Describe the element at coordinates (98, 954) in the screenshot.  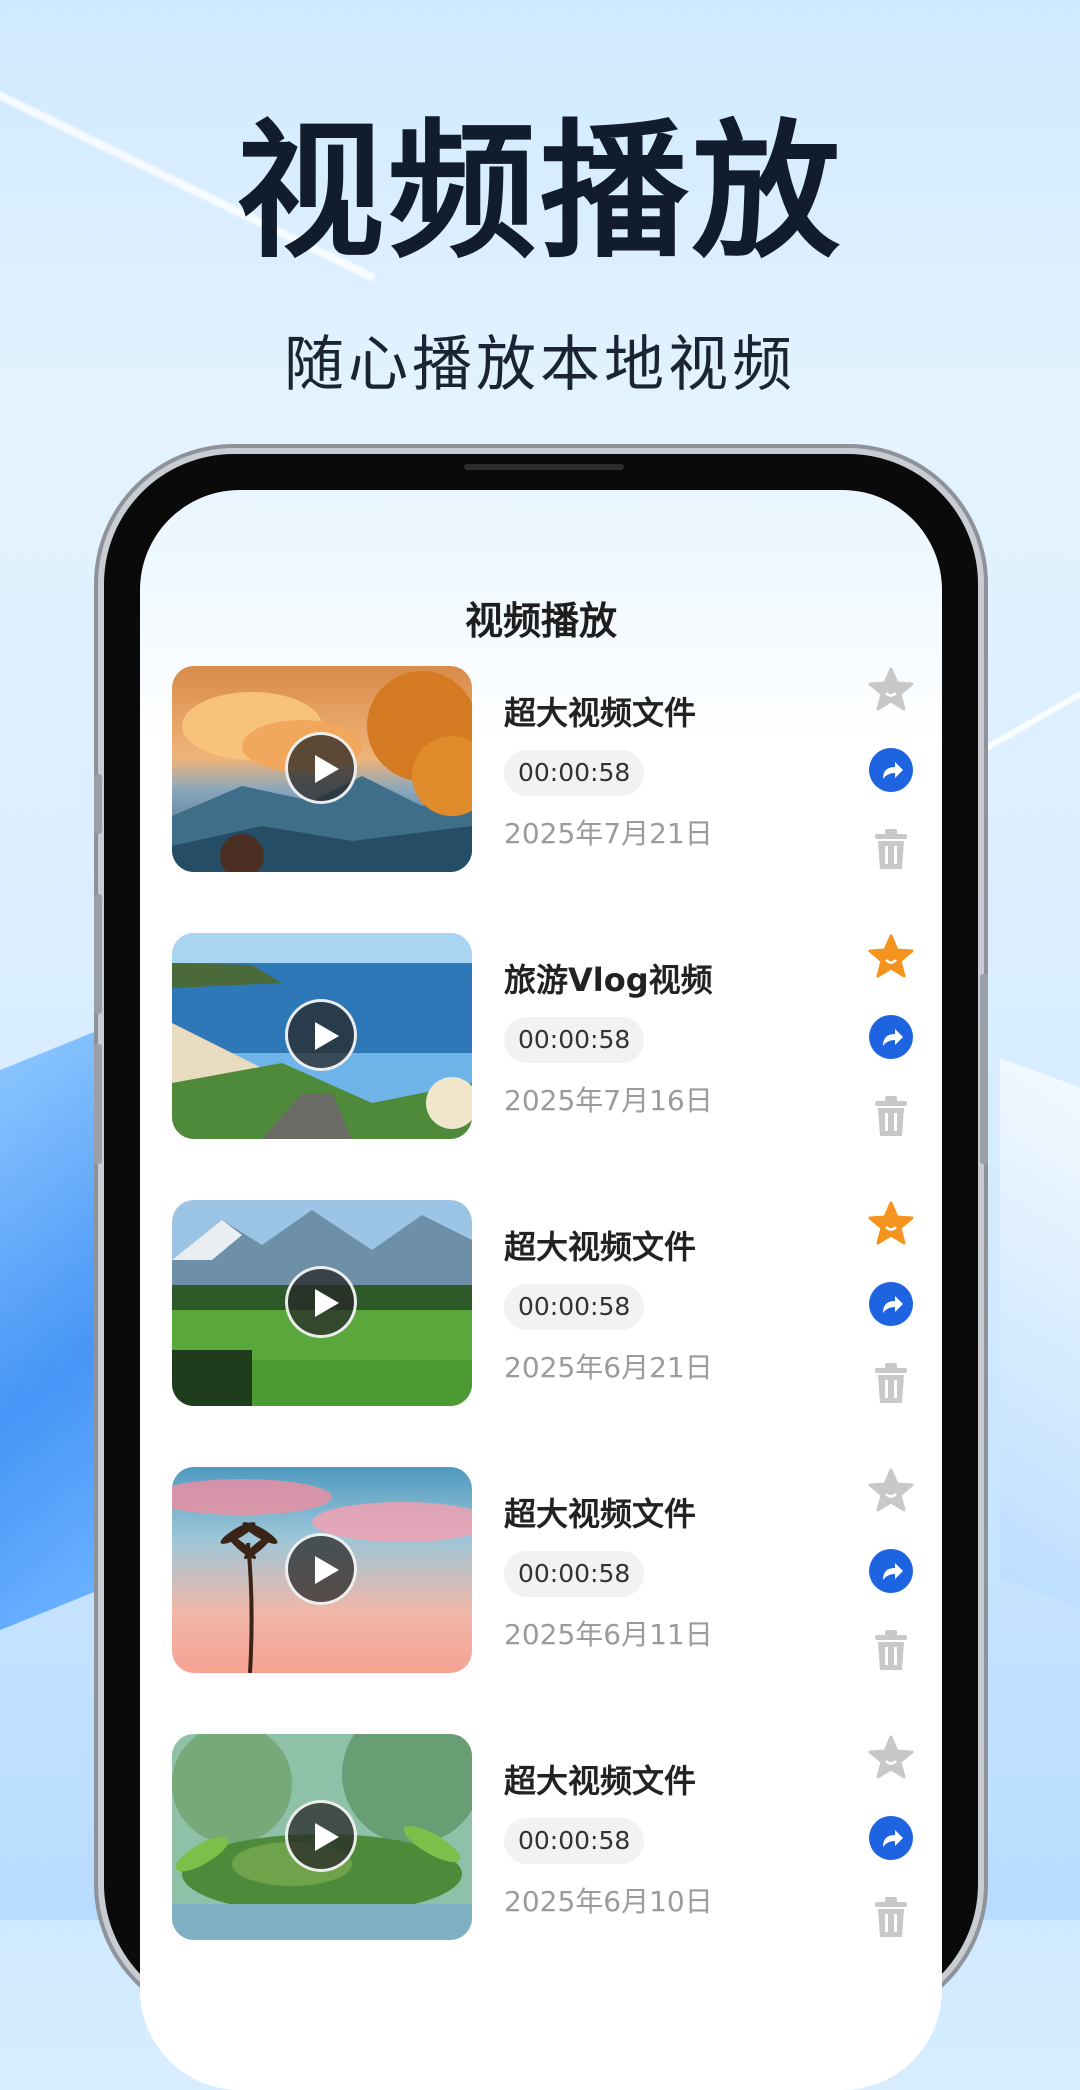
I see `volume-up-button` at that location.